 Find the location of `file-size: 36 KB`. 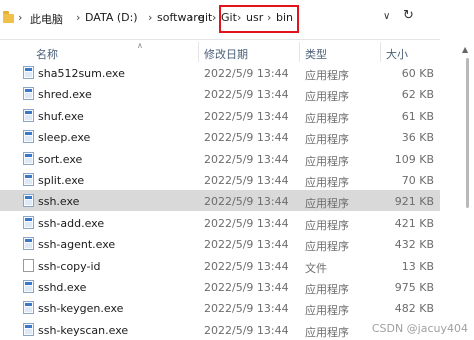

file-size: 36 KB is located at coordinates (417, 138).